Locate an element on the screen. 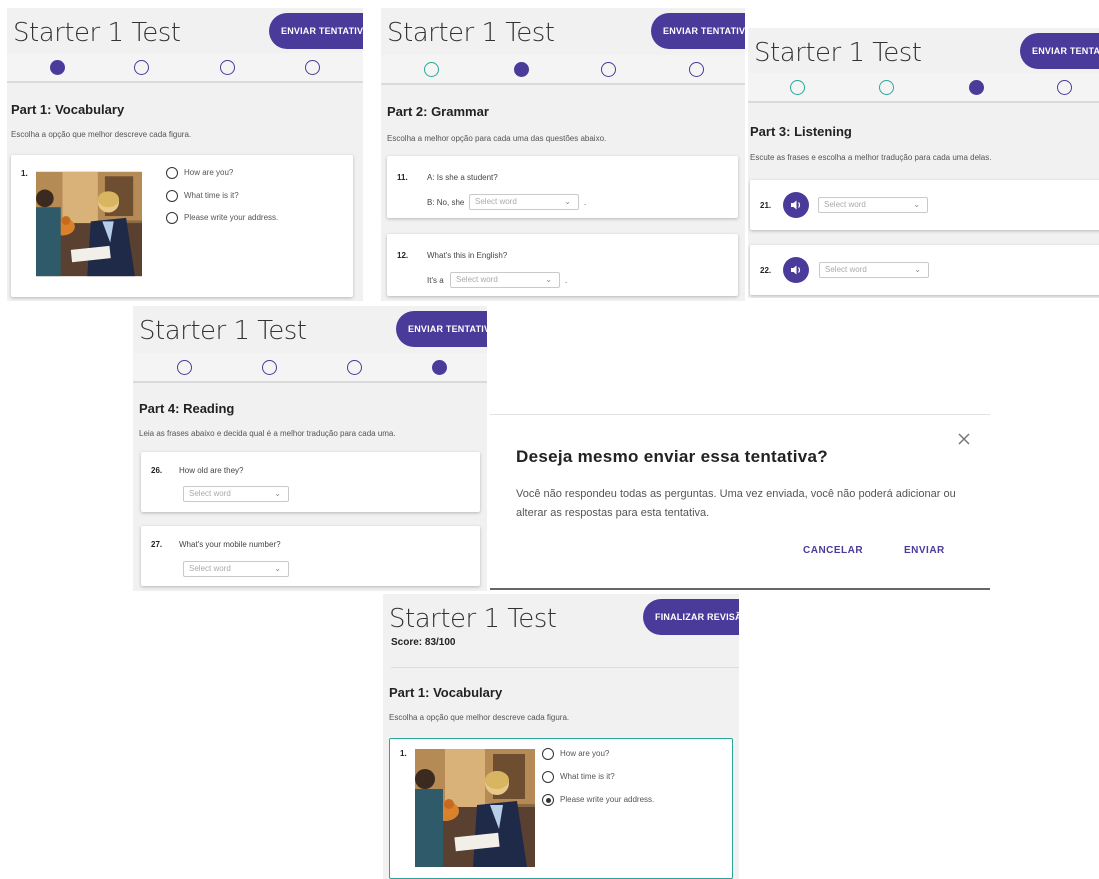  option-label: What time is it? is located at coordinates (211, 195).